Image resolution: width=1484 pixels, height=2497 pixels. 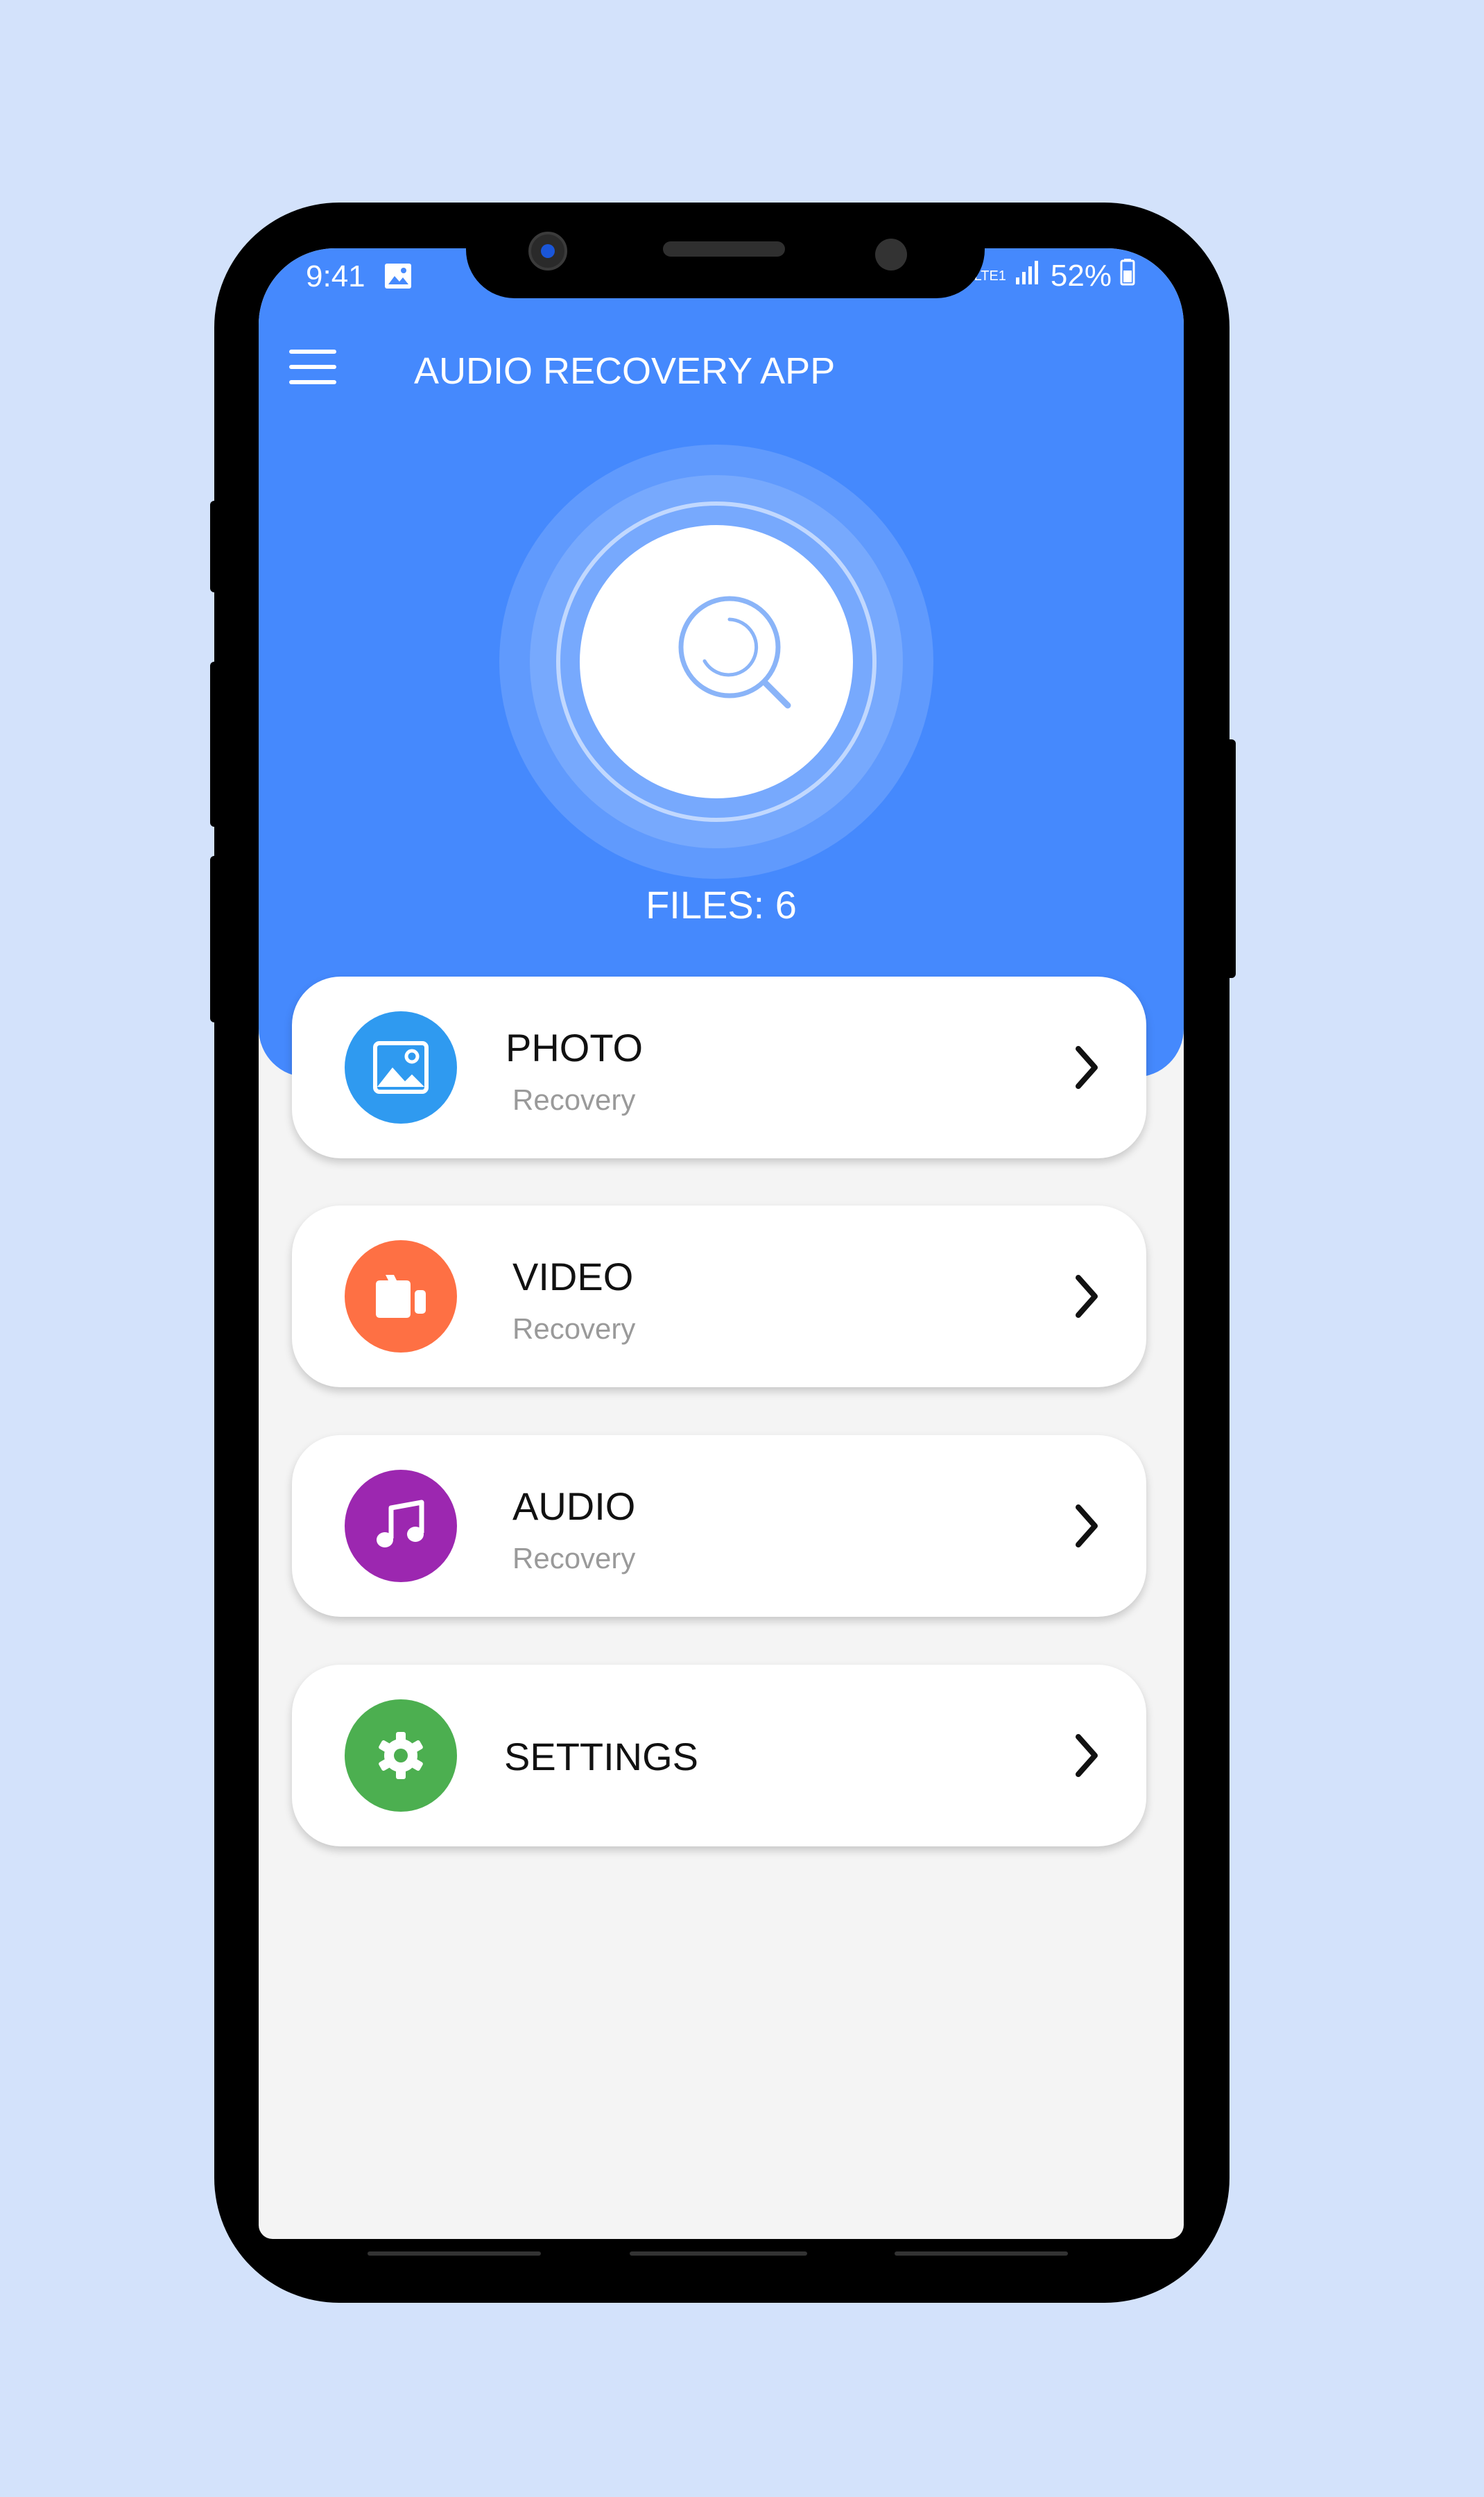 I want to click on photo-icon-badge, so click(x=401, y=1067).